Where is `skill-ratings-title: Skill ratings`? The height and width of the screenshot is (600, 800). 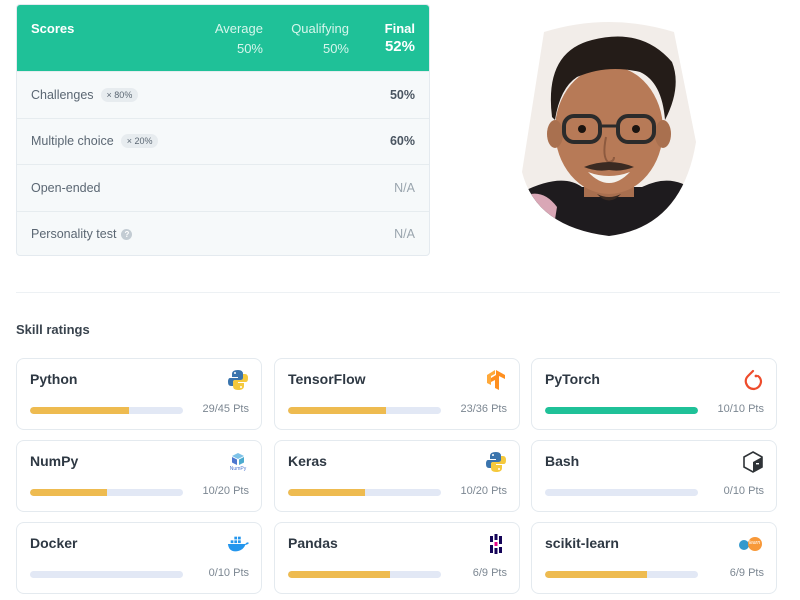
skill-ratings-title: Skill ratings is located at coordinates (53, 329).